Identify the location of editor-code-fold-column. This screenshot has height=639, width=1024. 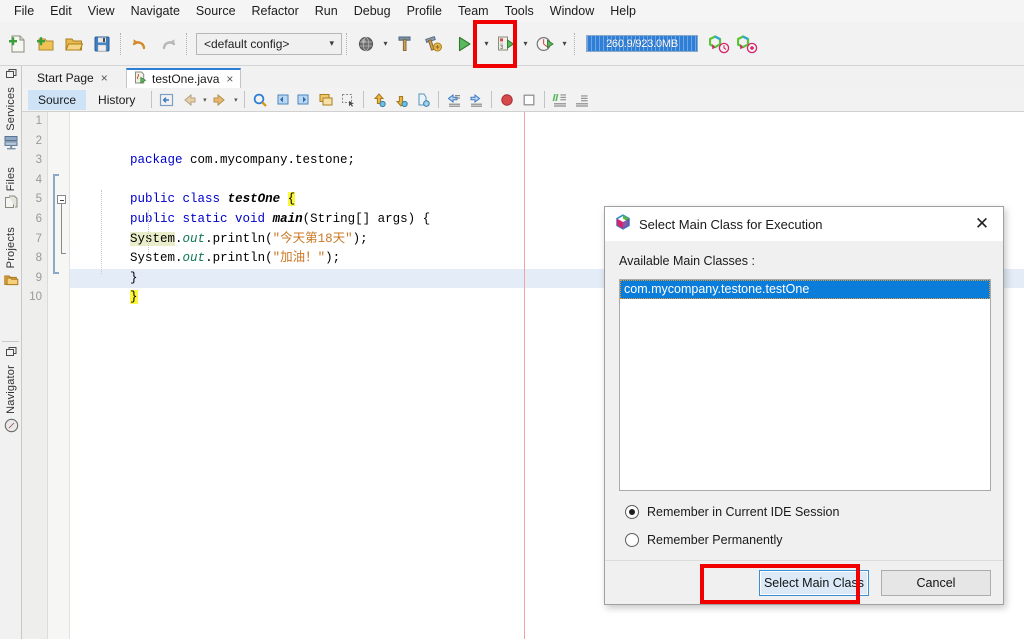
(59, 375).